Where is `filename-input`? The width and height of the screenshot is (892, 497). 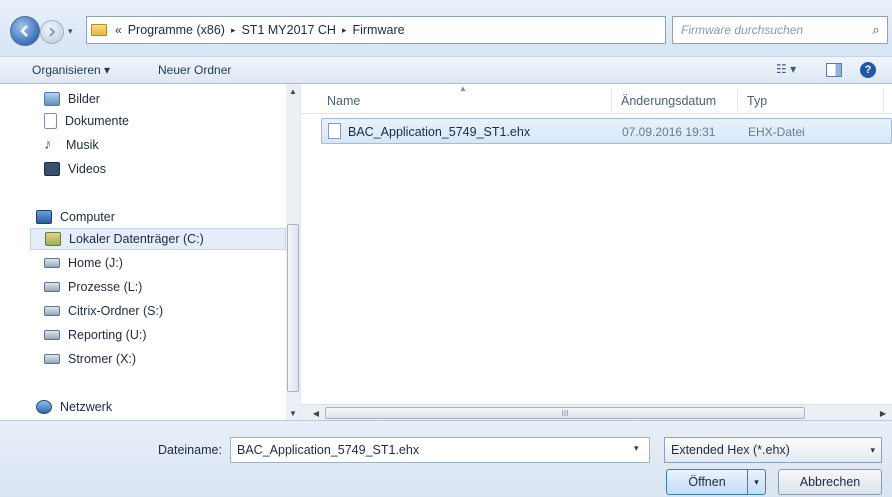 filename-input is located at coordinates (440, 450).